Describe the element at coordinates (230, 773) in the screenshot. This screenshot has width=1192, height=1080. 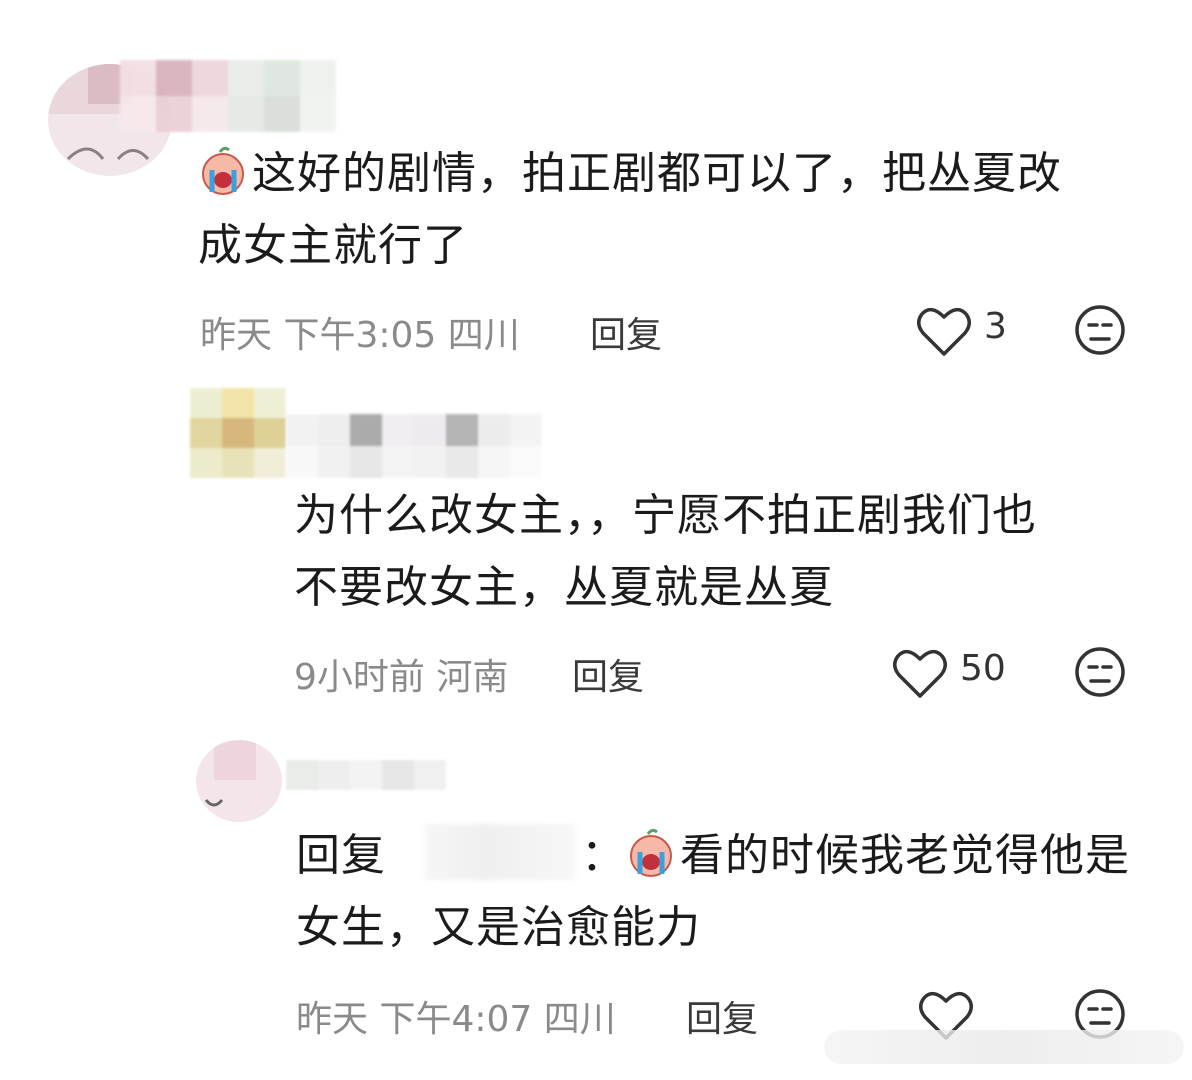
I see `avatar-image` at that location.